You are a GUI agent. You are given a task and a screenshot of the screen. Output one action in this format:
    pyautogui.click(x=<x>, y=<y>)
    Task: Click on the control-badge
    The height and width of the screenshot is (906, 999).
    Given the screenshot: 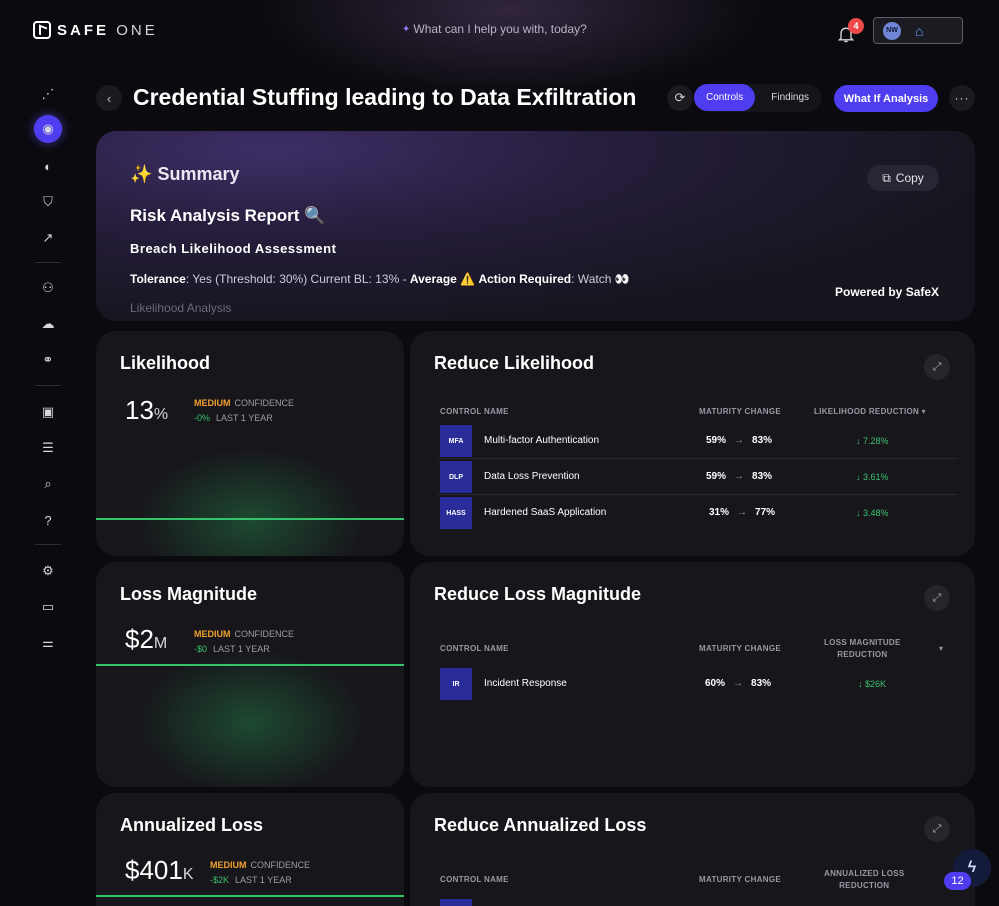 What is the action you would take?
    pyautogui.click(x=456, y=902)
    